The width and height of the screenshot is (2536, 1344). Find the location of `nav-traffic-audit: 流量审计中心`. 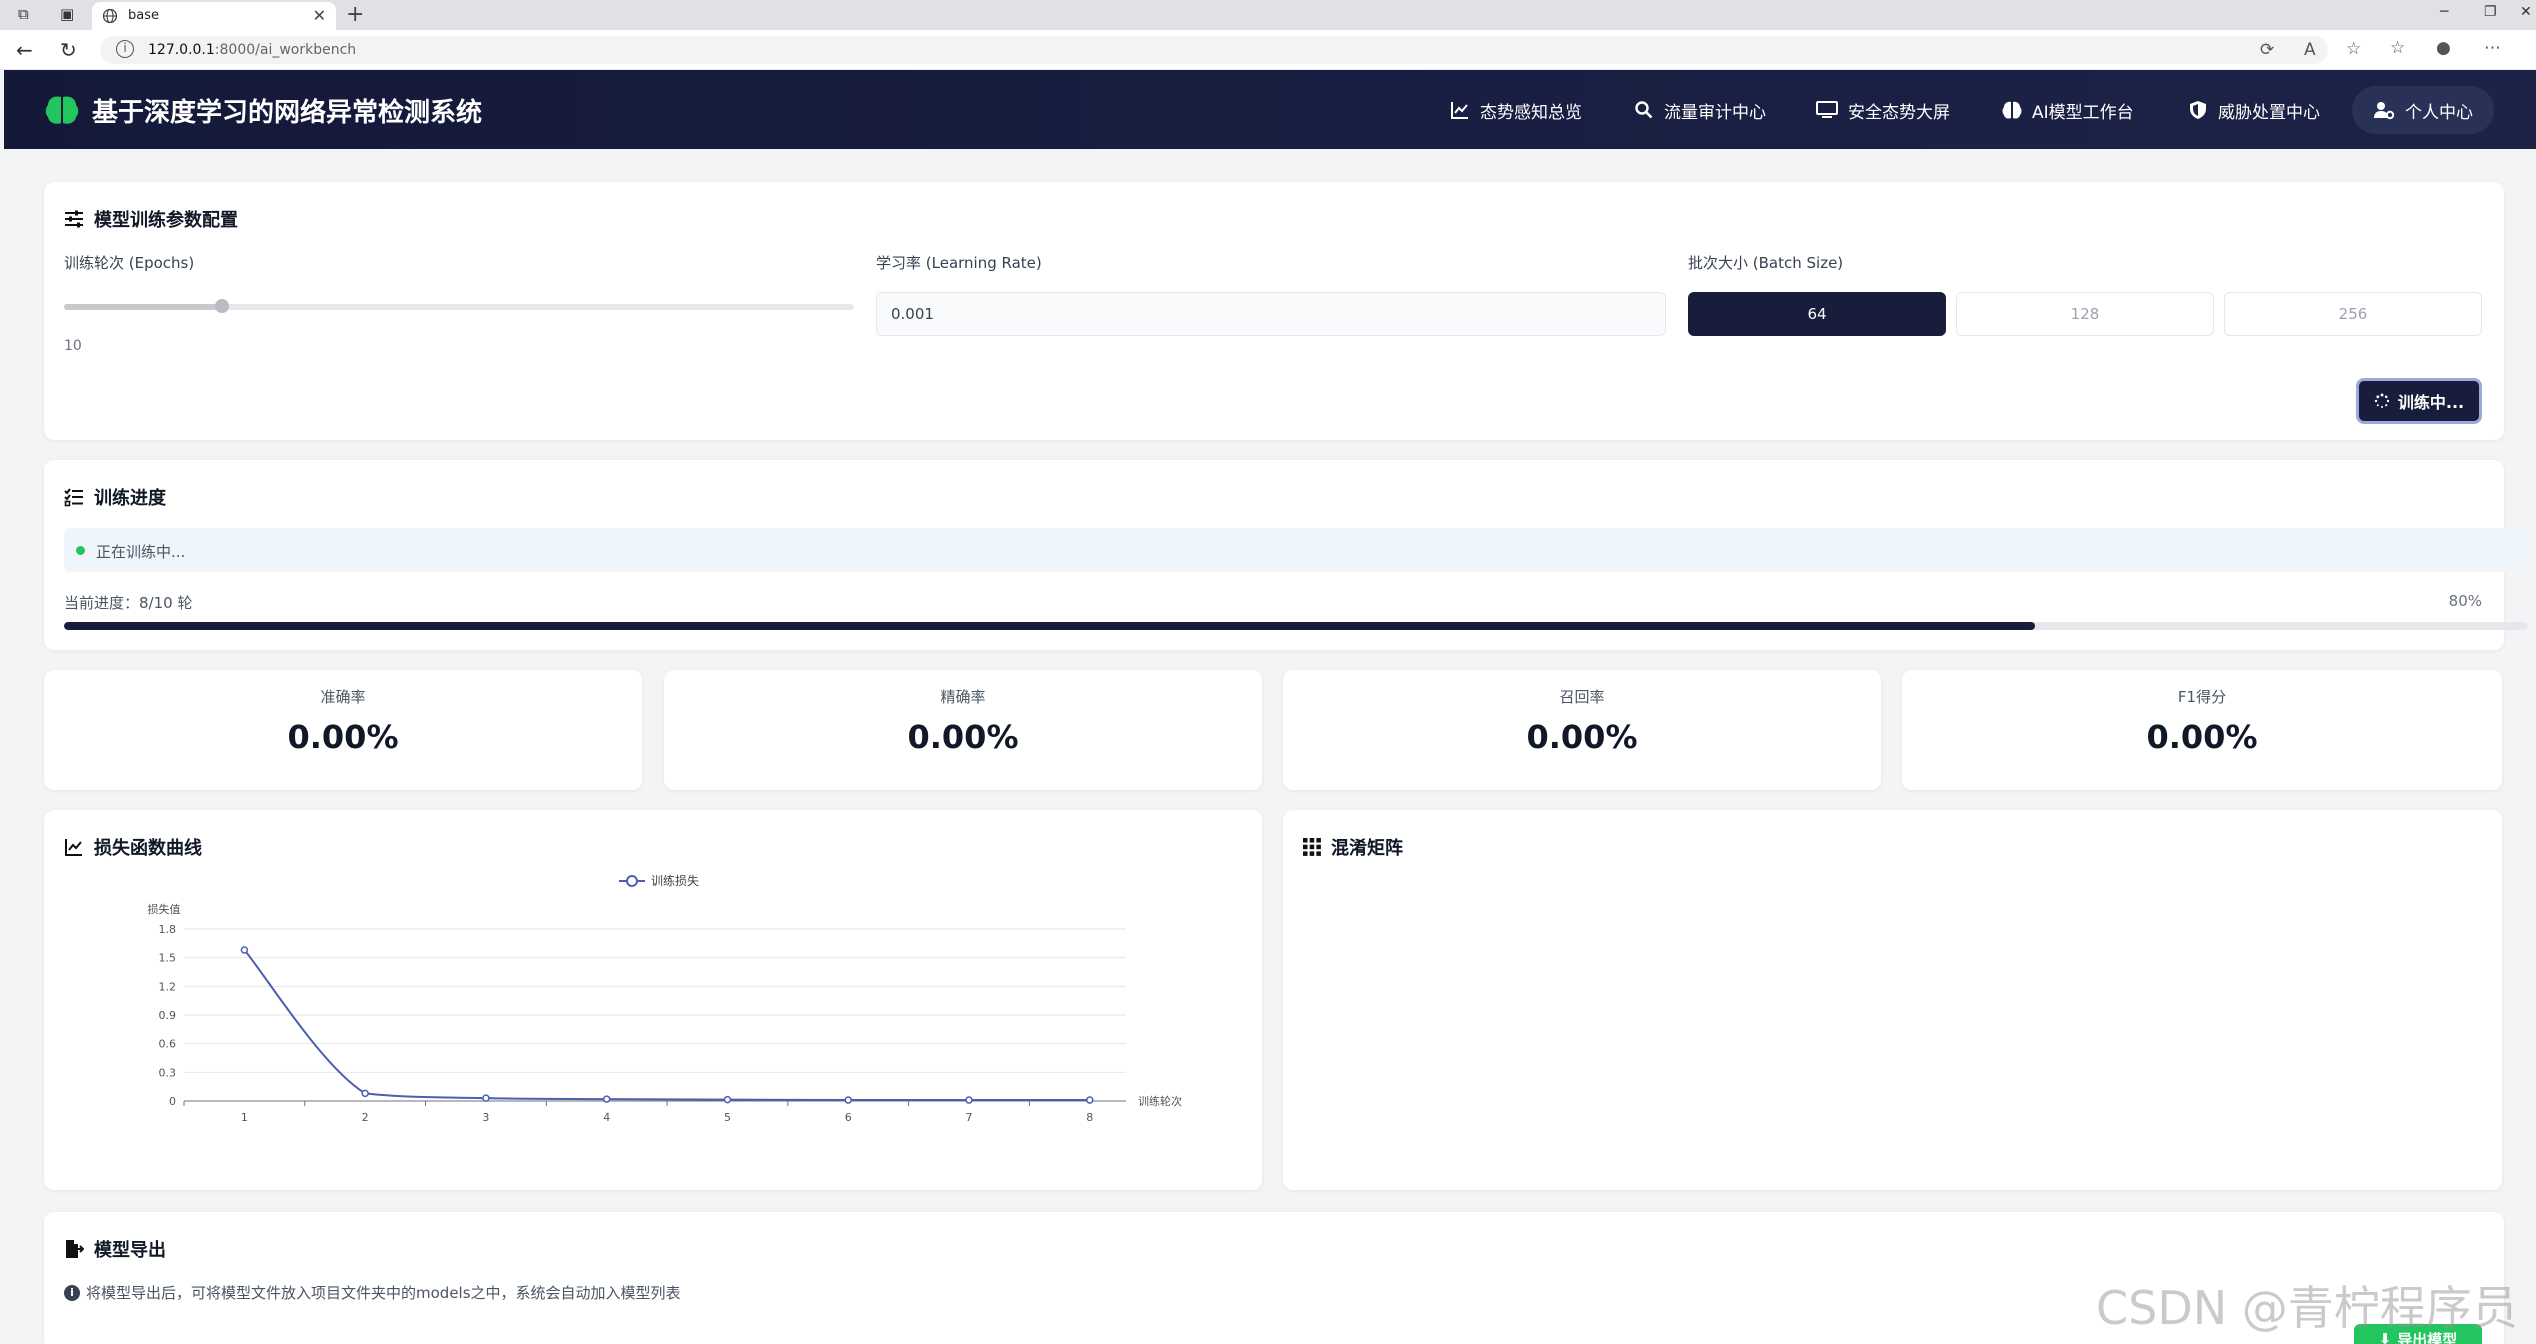

nav-traffic-audit: 流量审计中心 is located at coordinates (1700, 110).